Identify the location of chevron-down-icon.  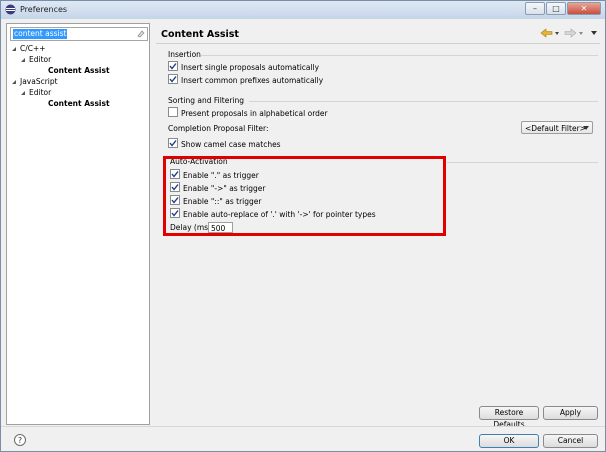
(586, 128).